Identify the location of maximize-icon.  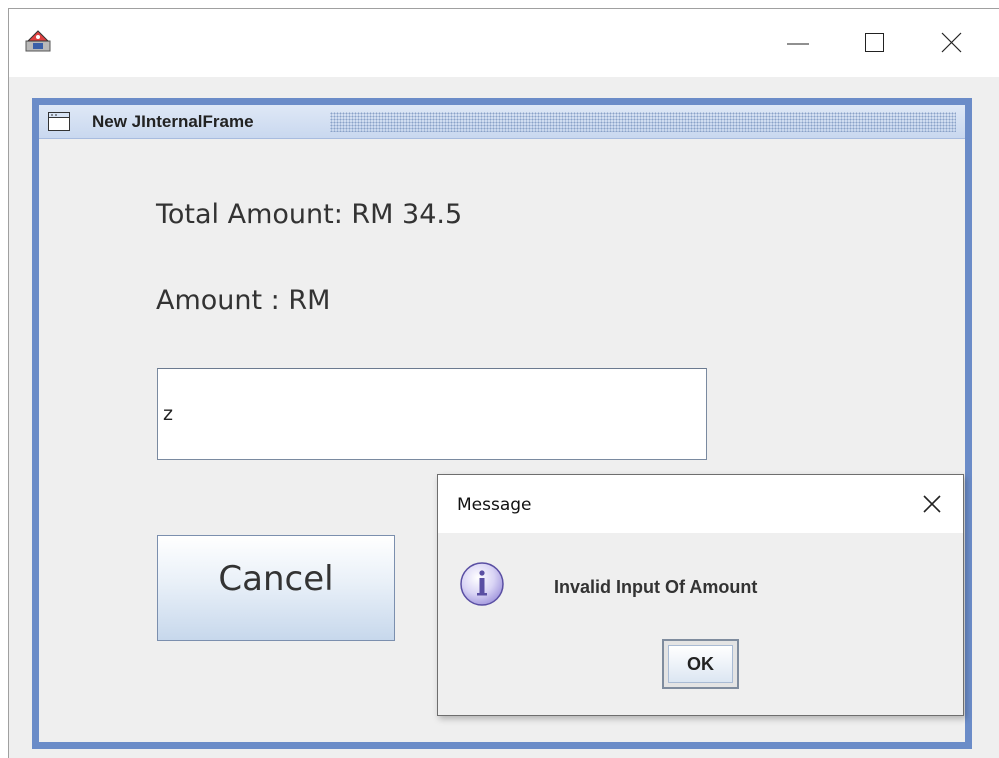
(875, 43).